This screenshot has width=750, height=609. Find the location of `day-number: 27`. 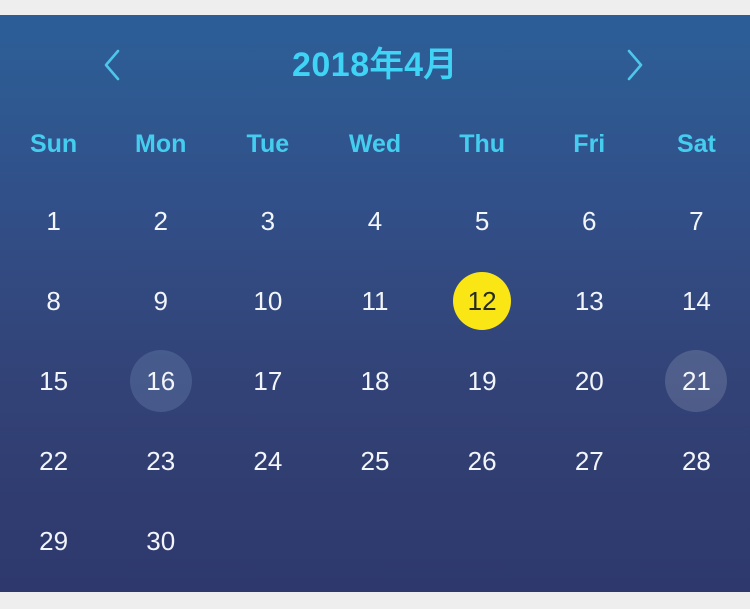

day-number: 27 is located at coordinates (589, 461).